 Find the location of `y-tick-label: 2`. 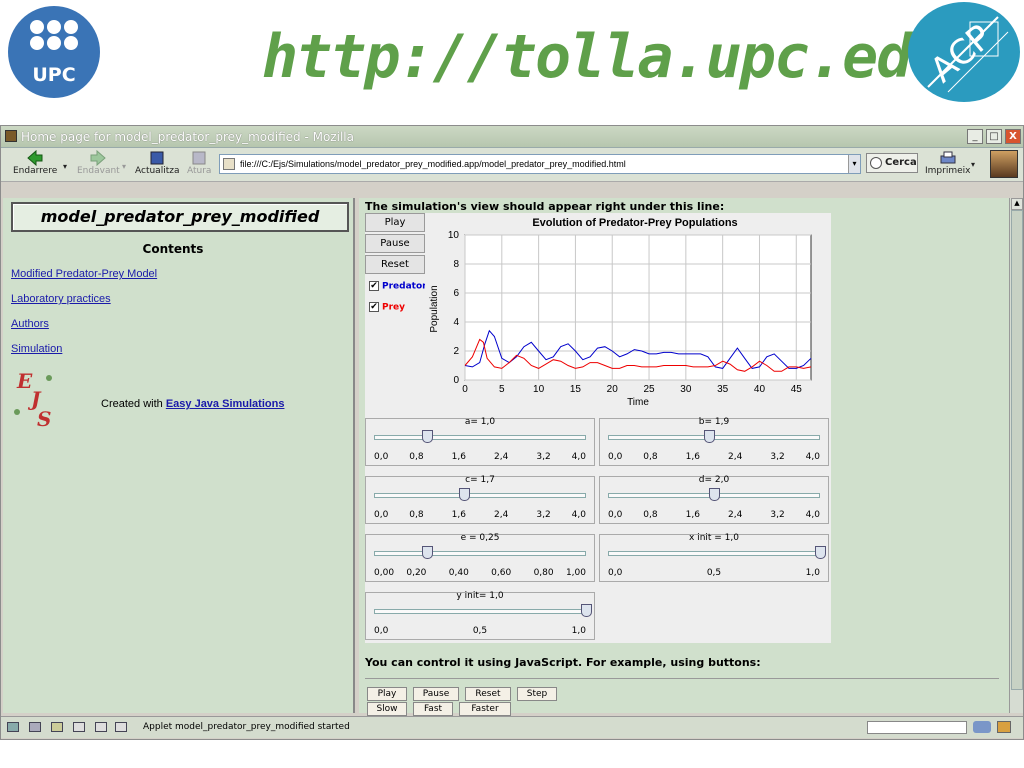

y-tick-label: 2 is located at coordinates (456, 351).